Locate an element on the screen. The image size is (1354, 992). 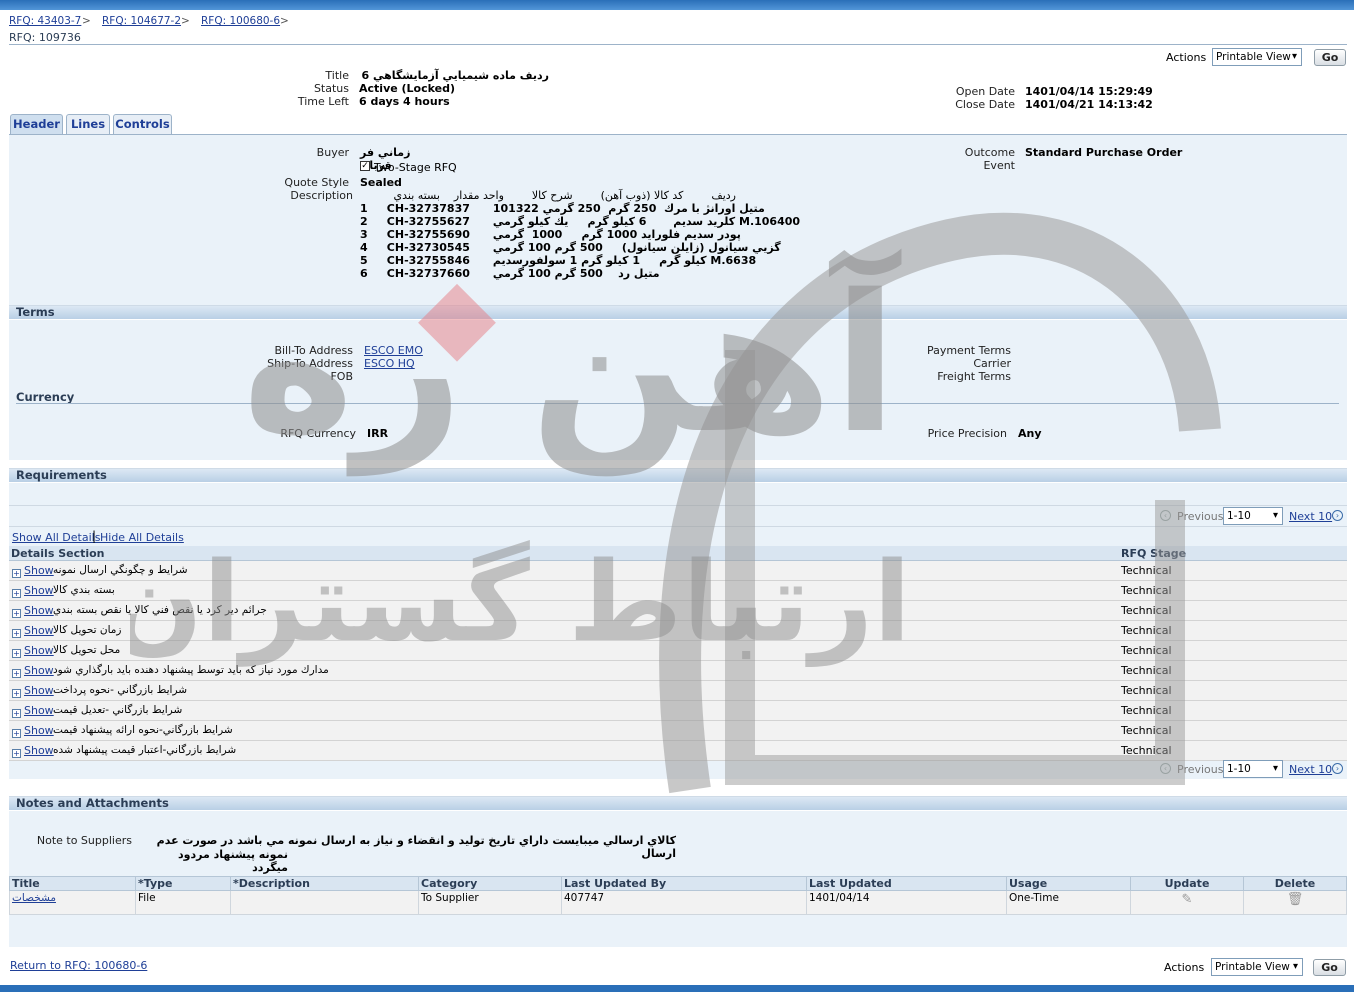
next-link: Next 10 is located at coordinates (1310, 516).